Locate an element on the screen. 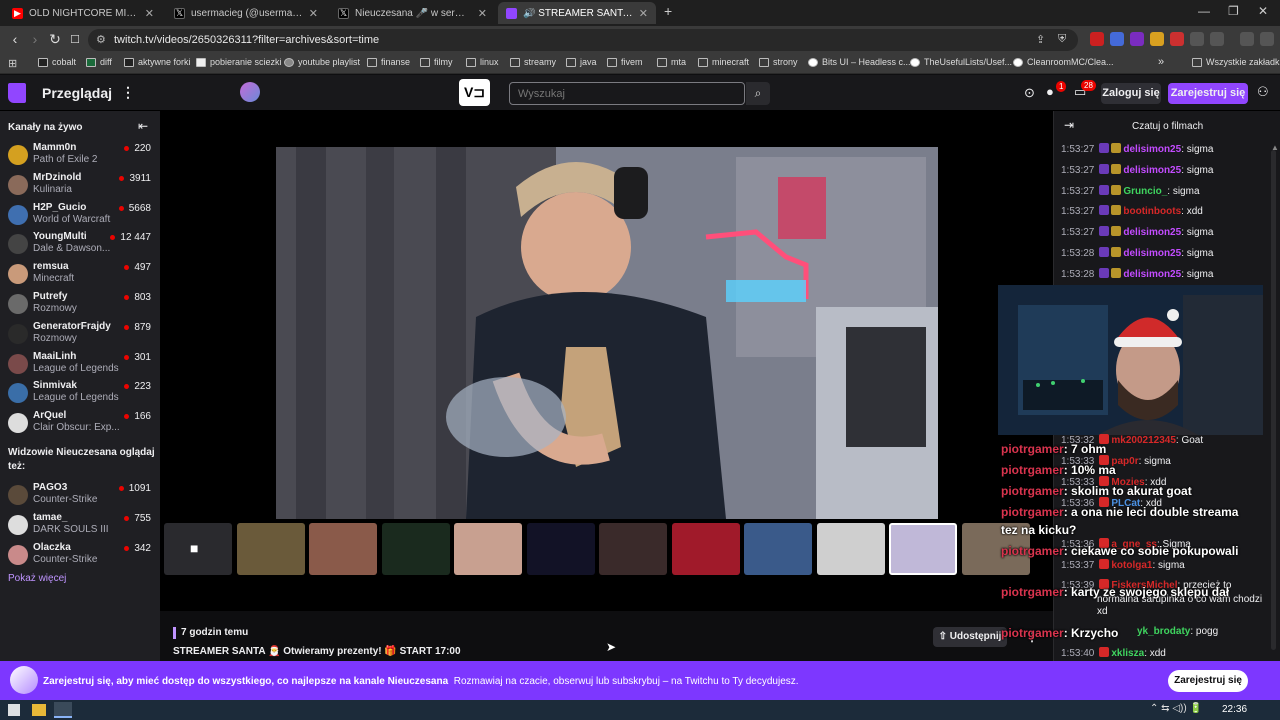 The image size is (1280, 720). chat-username: xklisza is located at coordinates (1127, 653).